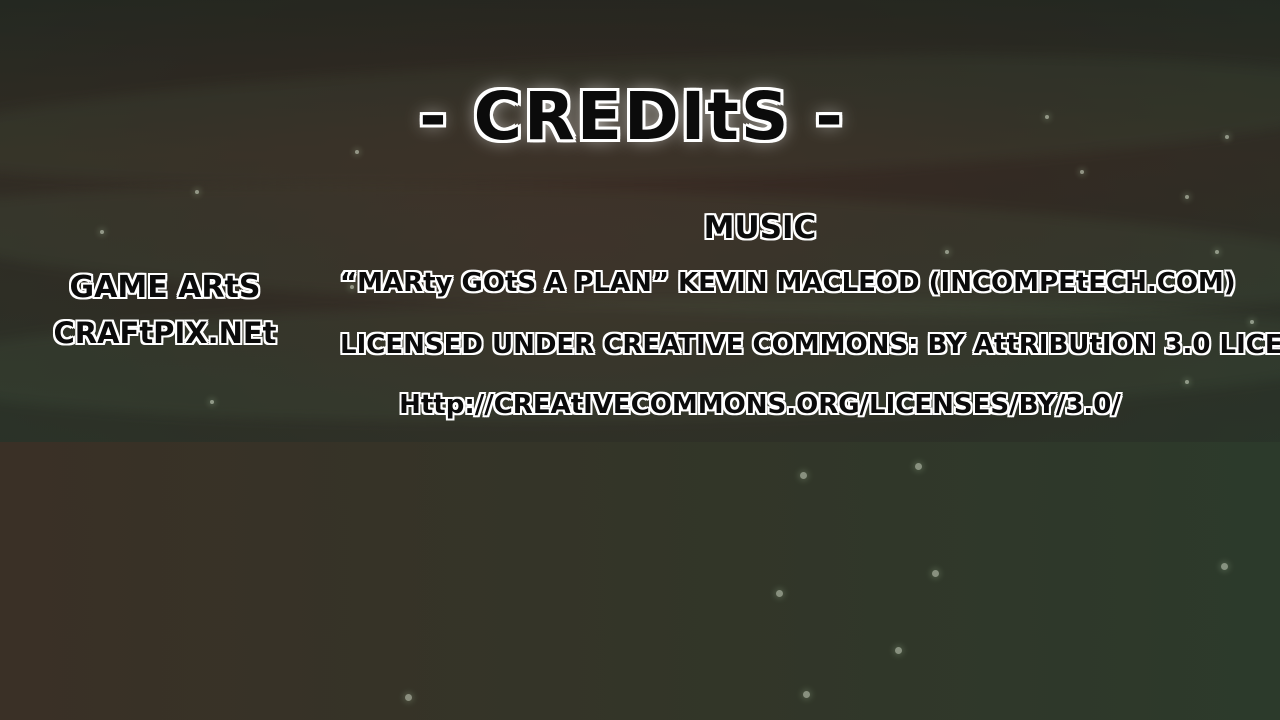 This screenshot has width=1280, height=720. What do you see at coordinates (760, 228) in the screenshot?
I see `music-heading: MUSIC` at bounding box center [760, 228].